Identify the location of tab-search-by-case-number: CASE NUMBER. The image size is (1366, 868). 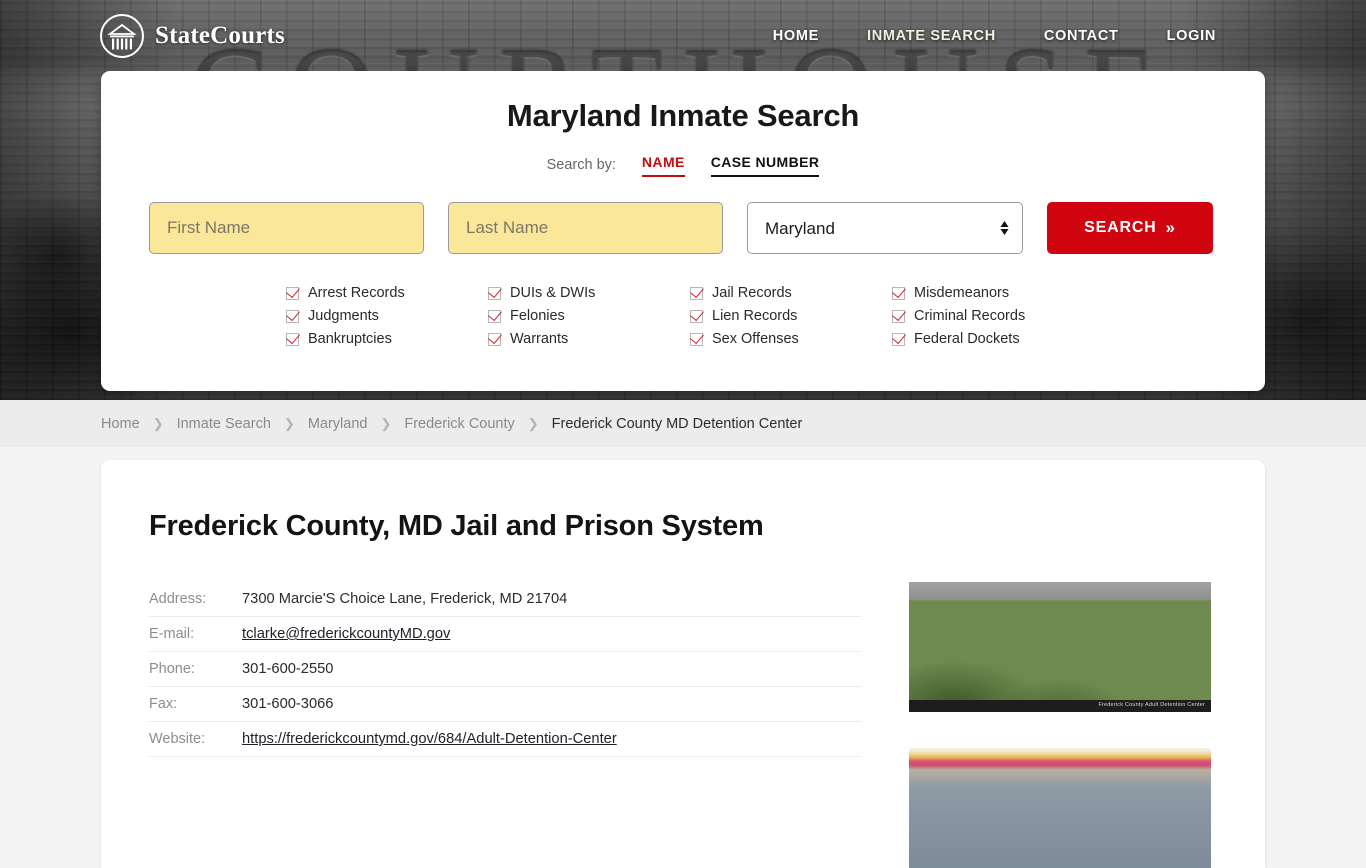
(765, 165).